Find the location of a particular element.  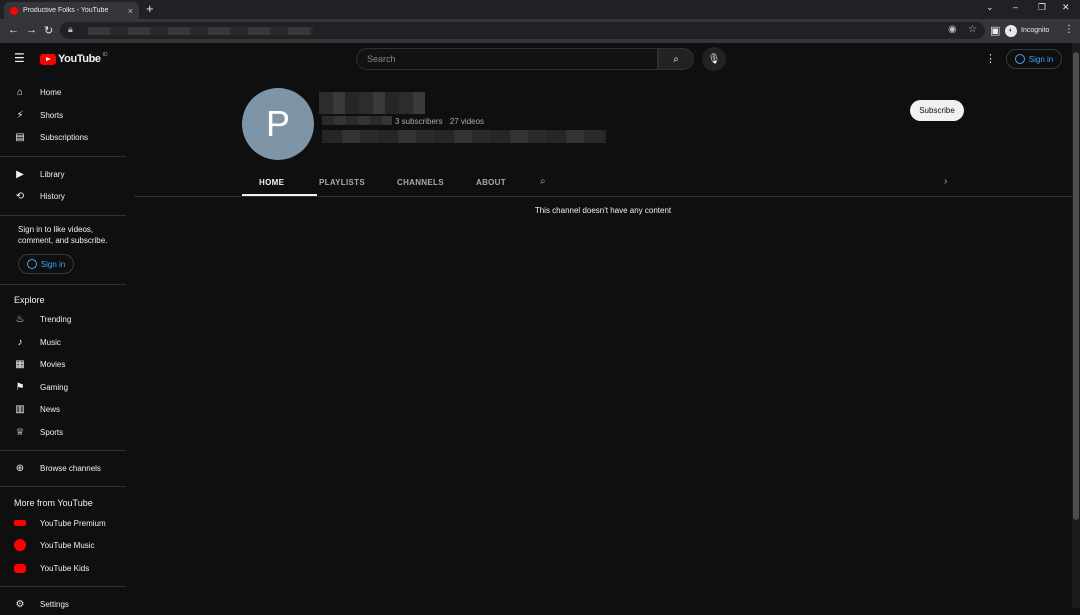

home-icon: ⌂ is located at coordinates (20, 92).